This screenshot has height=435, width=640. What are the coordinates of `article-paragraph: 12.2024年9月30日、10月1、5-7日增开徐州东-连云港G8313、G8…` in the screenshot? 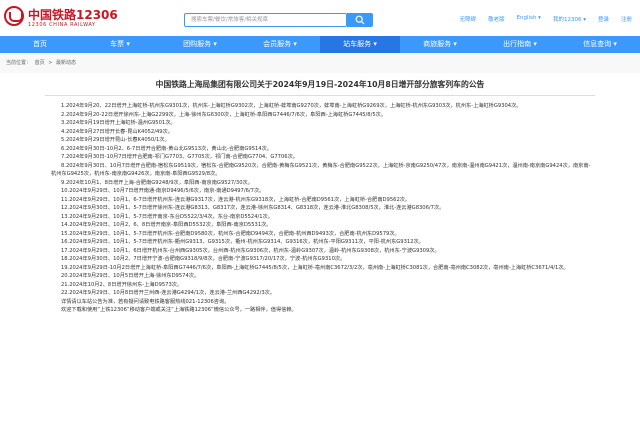 It's located at (253, 208).